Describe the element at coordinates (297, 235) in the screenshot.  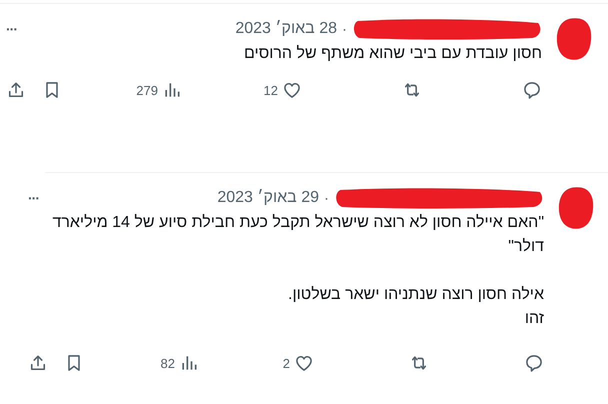
I see `tweet-text: "האם איילה חסון לא רוצה שישראל תקבל כעת חבילת סיוע של 14 מיליארד דולר"` at that location.